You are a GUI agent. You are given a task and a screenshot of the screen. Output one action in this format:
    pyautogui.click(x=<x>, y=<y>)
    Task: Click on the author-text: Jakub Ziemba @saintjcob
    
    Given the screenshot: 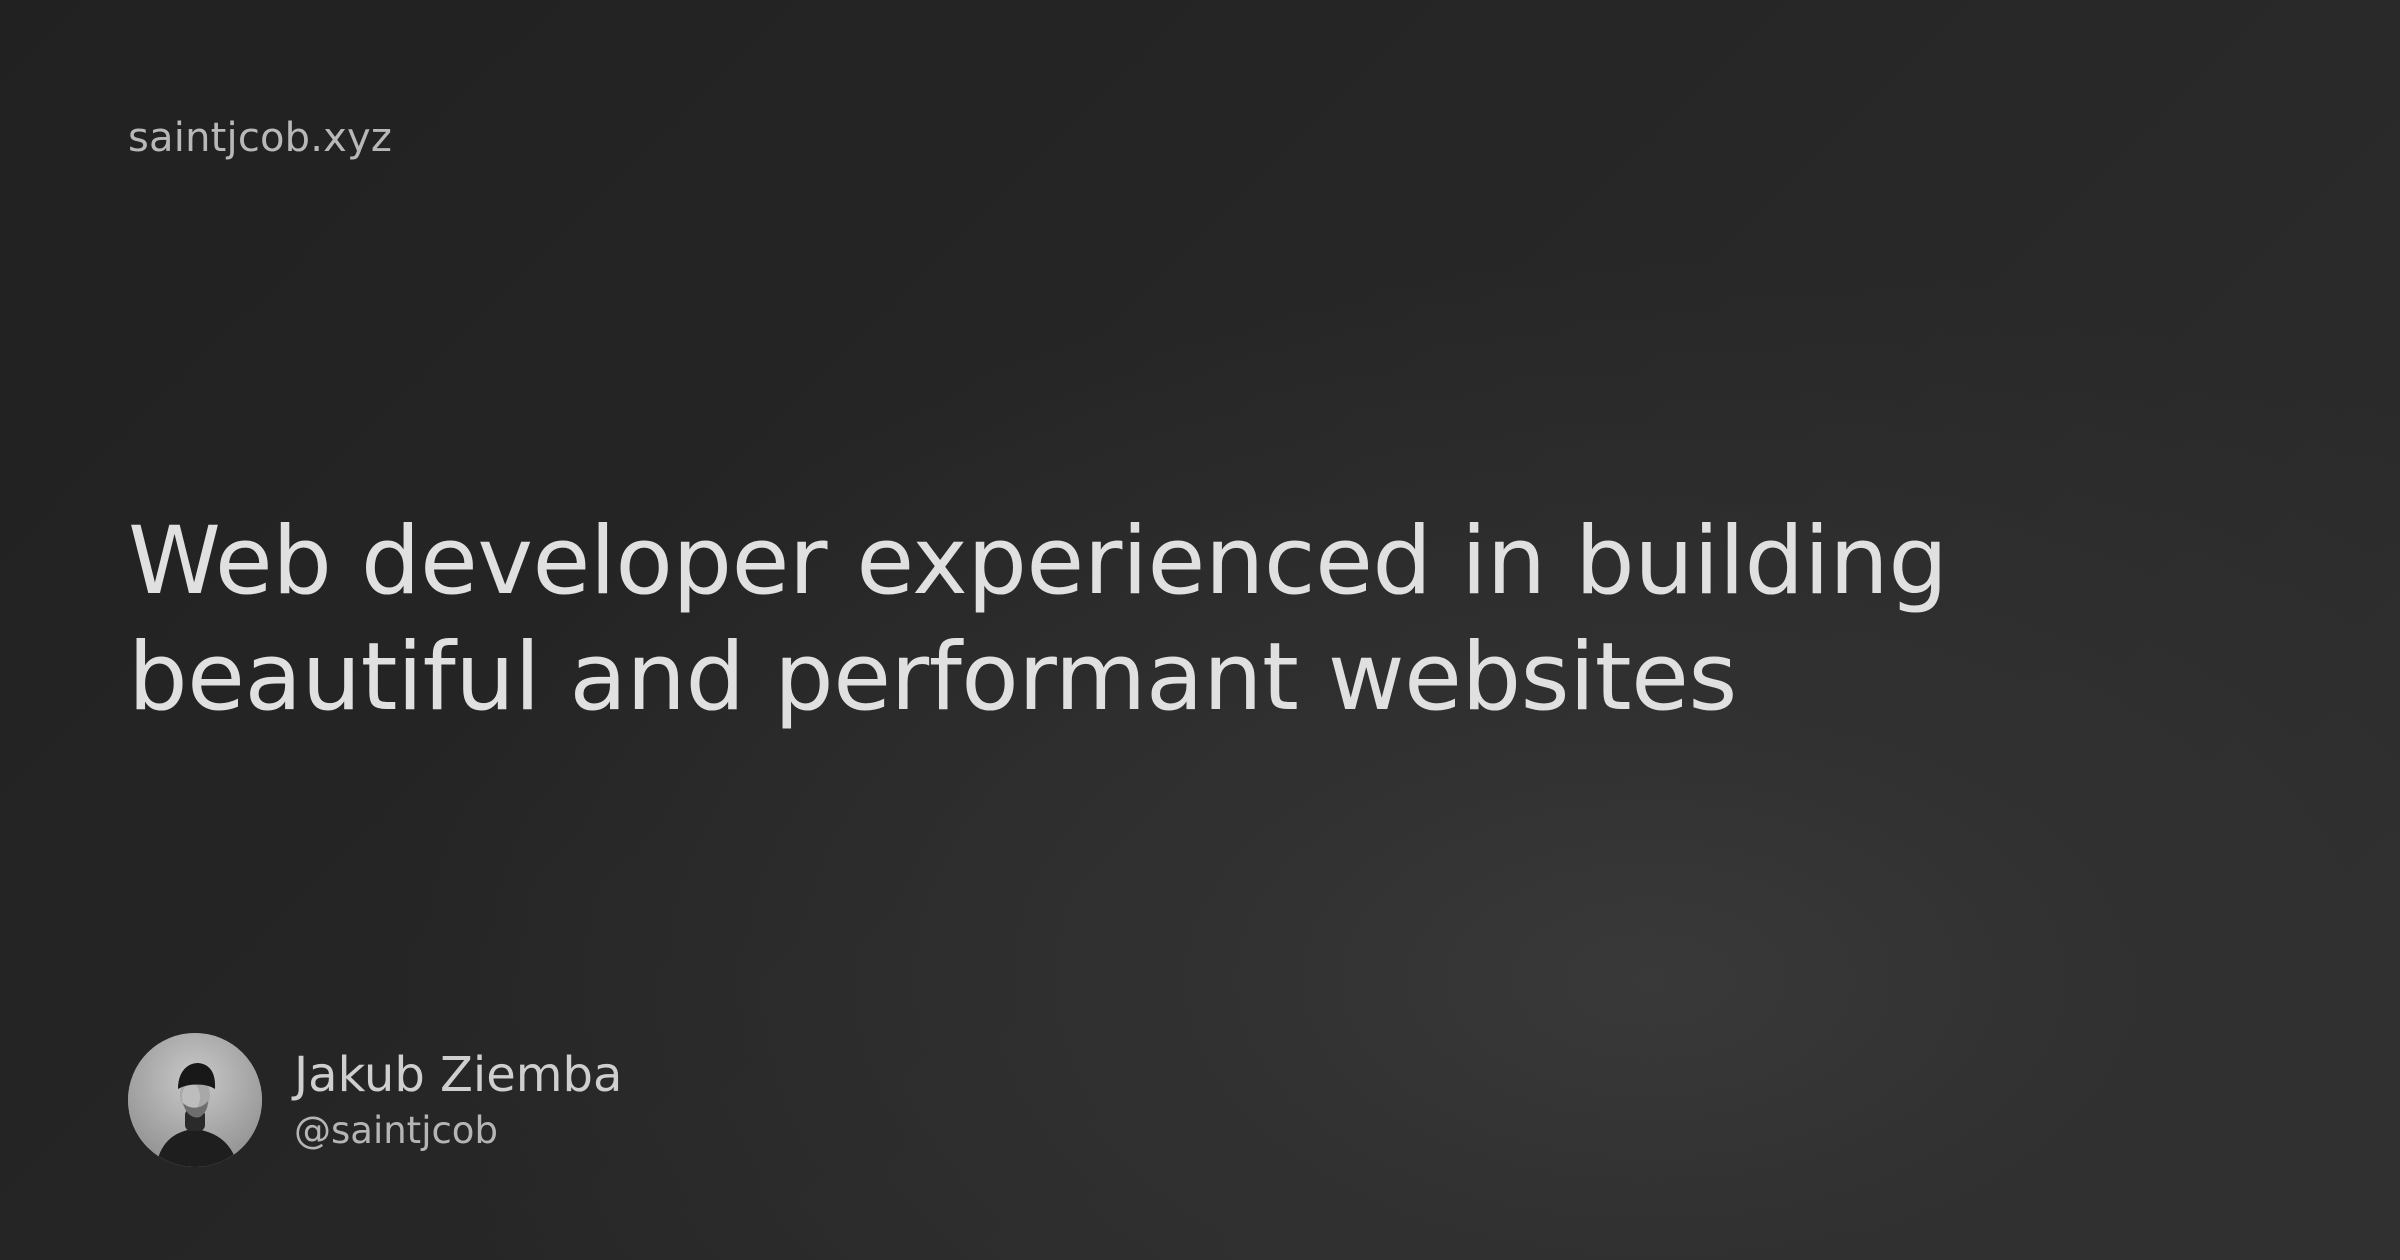 What is the action you would take?
    pyautogui.click(x=458, y=1100)
    